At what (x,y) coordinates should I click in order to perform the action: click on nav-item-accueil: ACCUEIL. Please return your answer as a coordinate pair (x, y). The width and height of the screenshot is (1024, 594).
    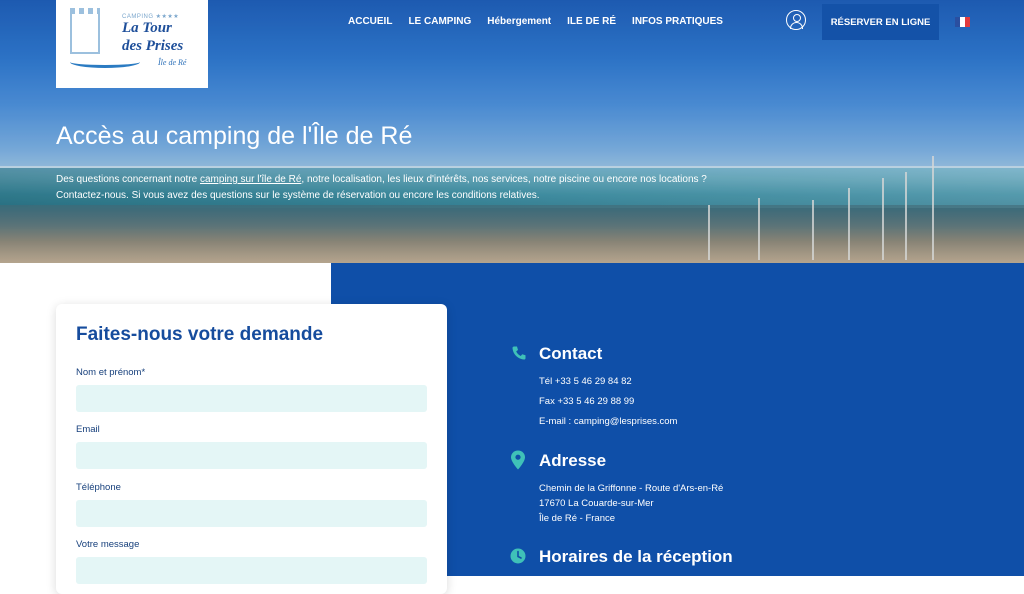
    Looking at the image, I should click on (370, 22).